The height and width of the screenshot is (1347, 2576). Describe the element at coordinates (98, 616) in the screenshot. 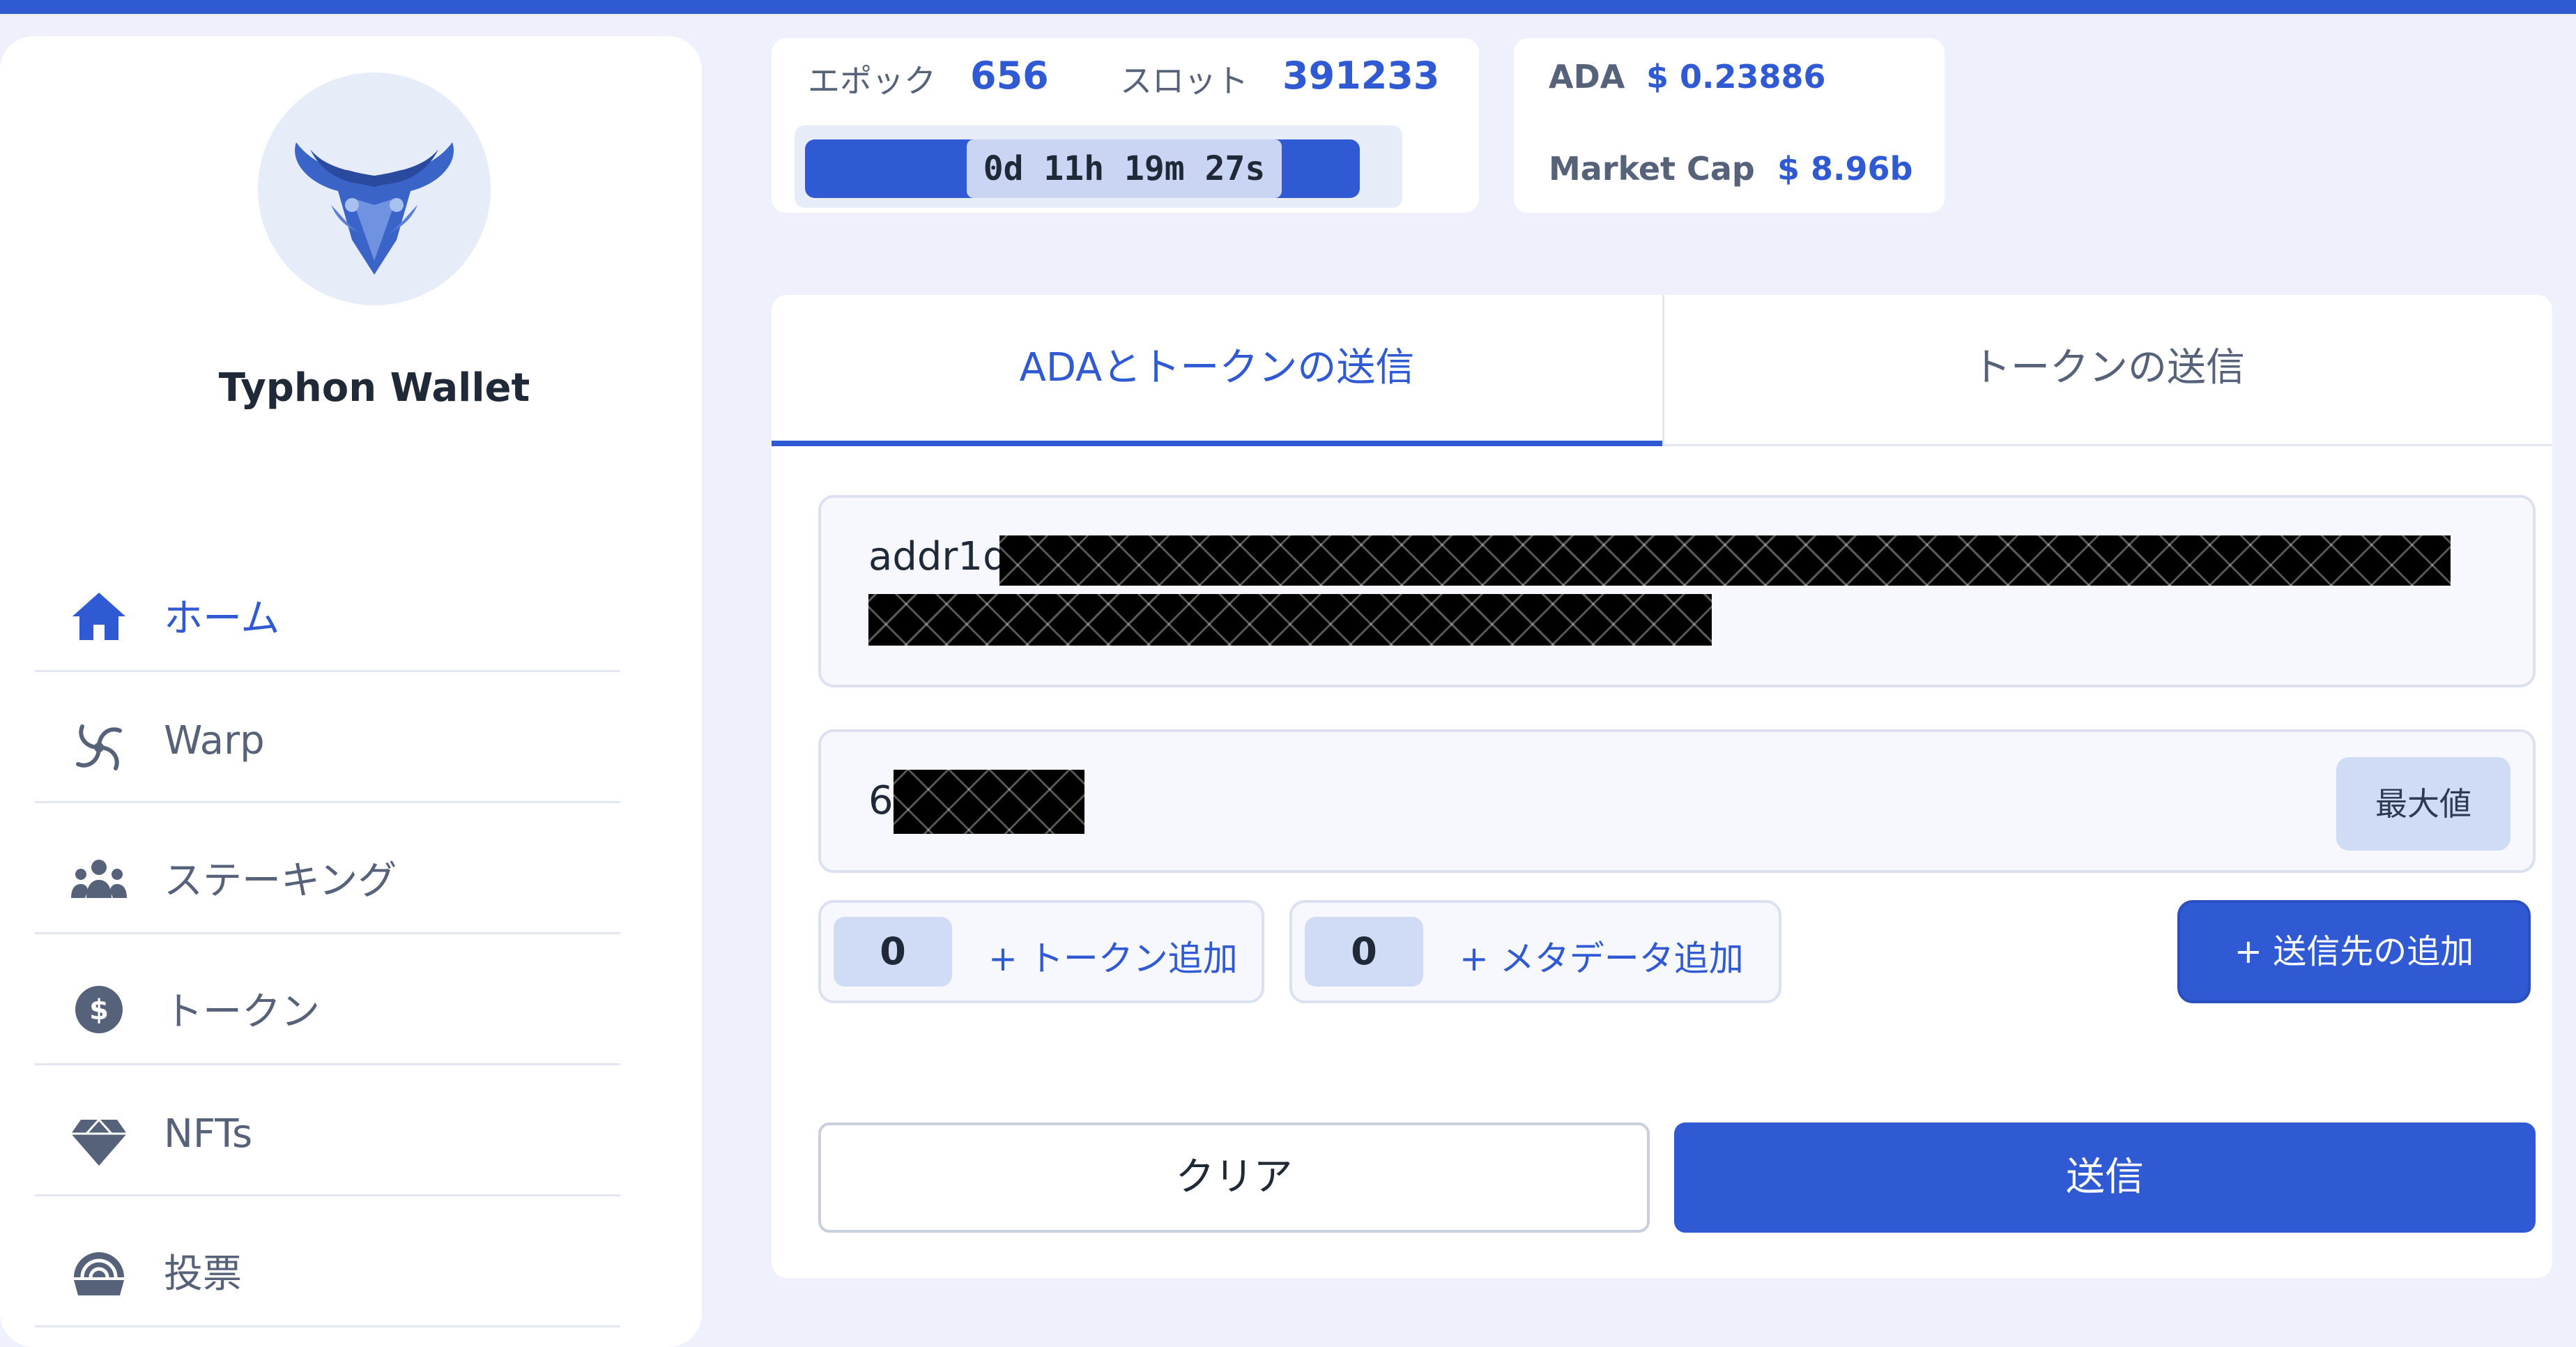

I see `home-icon` at that location.